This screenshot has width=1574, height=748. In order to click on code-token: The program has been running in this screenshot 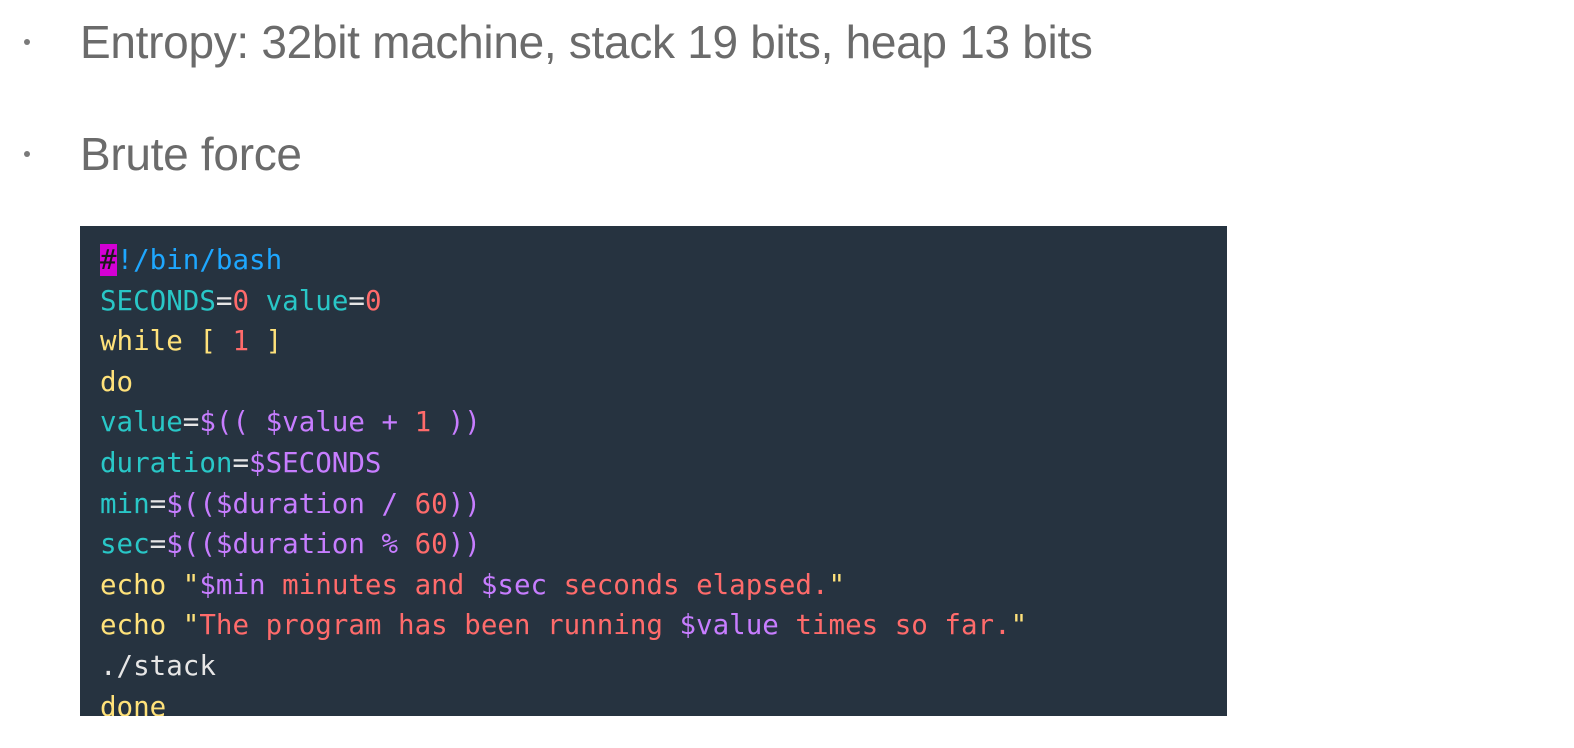, I will do `click(439, 625)`.